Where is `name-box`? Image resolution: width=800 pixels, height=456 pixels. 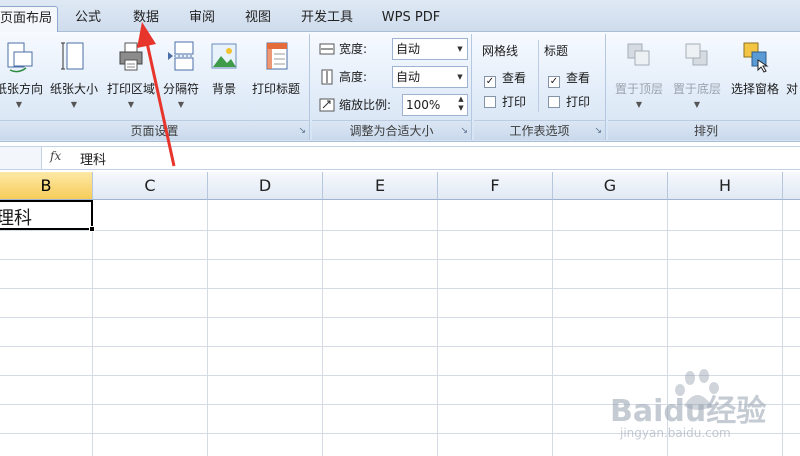 name-box is located at coordinates (21, 158).